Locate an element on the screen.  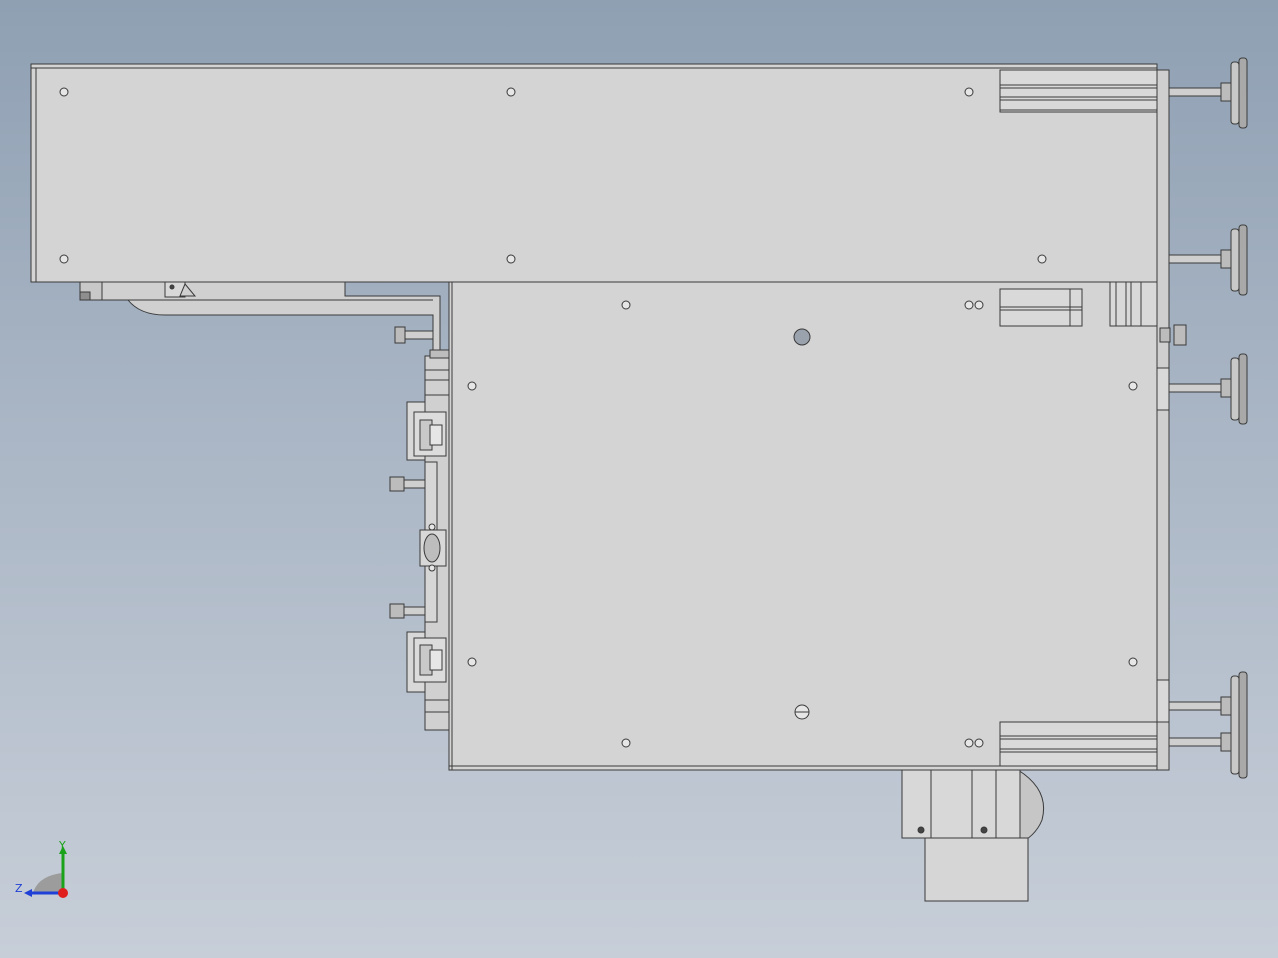
left-roller-assembly is located at coordinates (419, 528).